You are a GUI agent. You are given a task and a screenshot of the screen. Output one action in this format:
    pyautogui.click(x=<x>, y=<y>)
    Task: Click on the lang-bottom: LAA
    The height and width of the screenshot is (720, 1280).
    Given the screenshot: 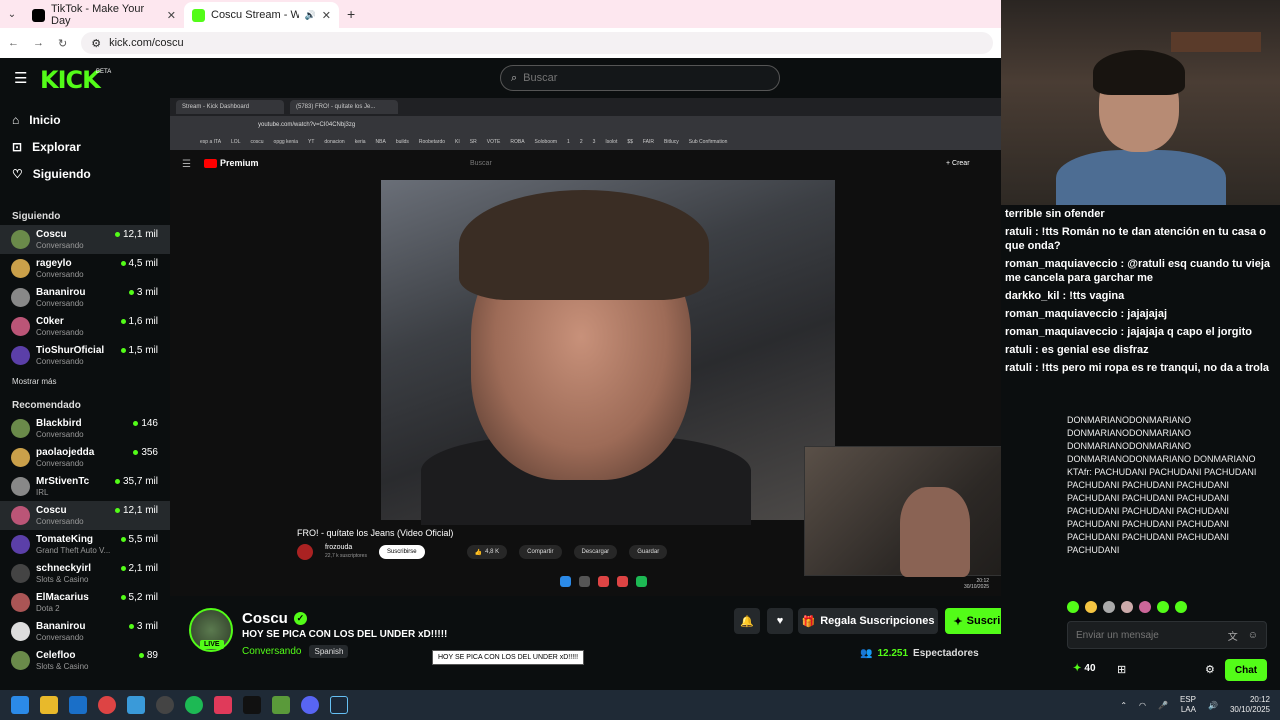 What is the action you would take?
    pyautogui.click(x=1188, y=709)
    